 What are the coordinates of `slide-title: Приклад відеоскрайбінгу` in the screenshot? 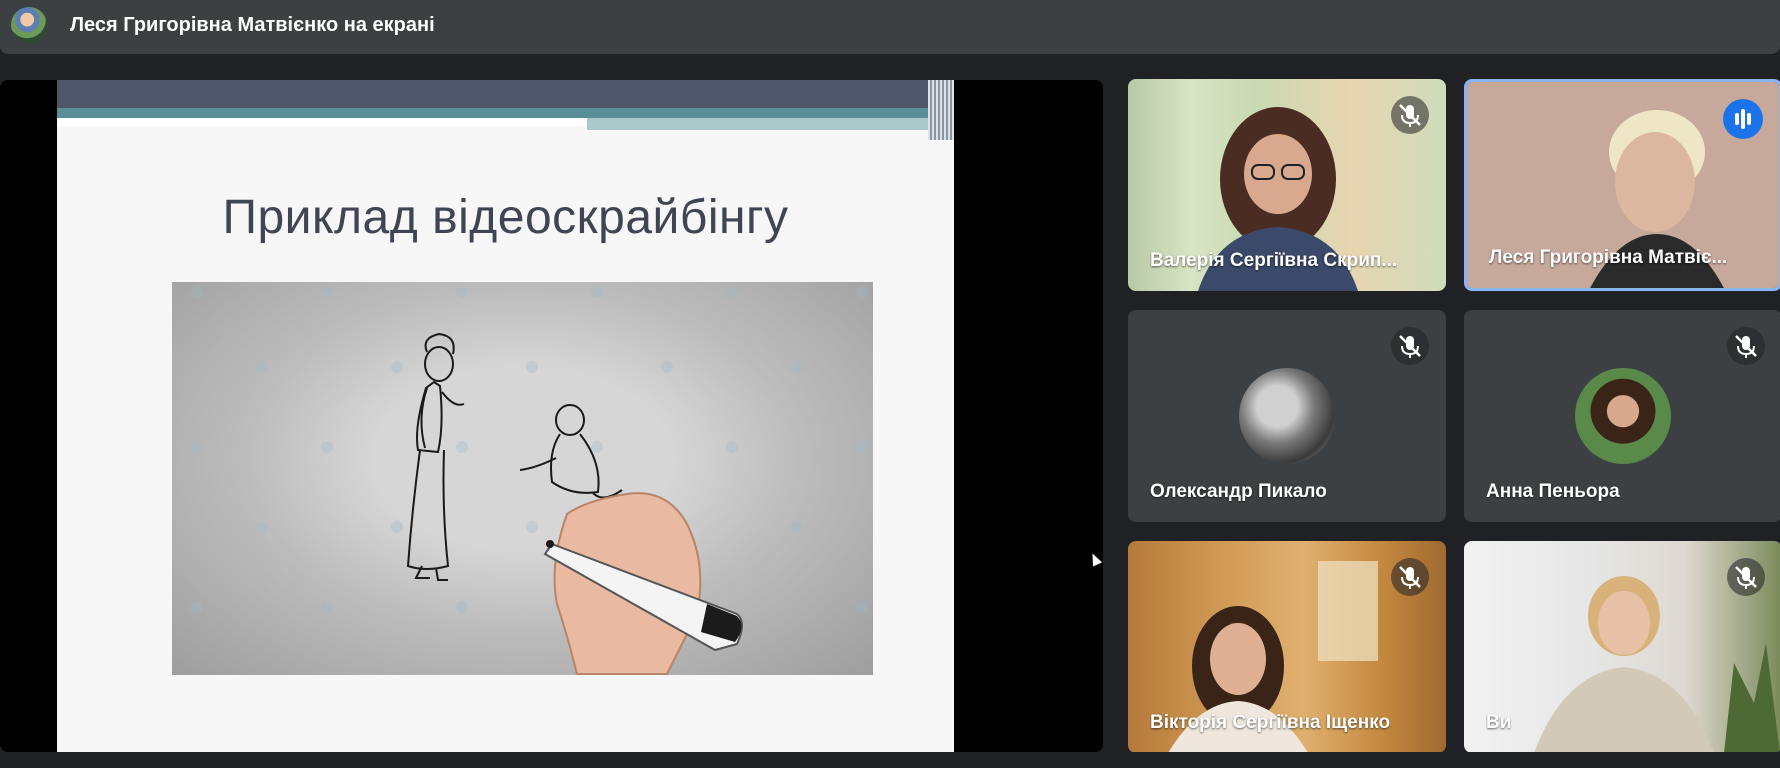 It's located at (505, 217).